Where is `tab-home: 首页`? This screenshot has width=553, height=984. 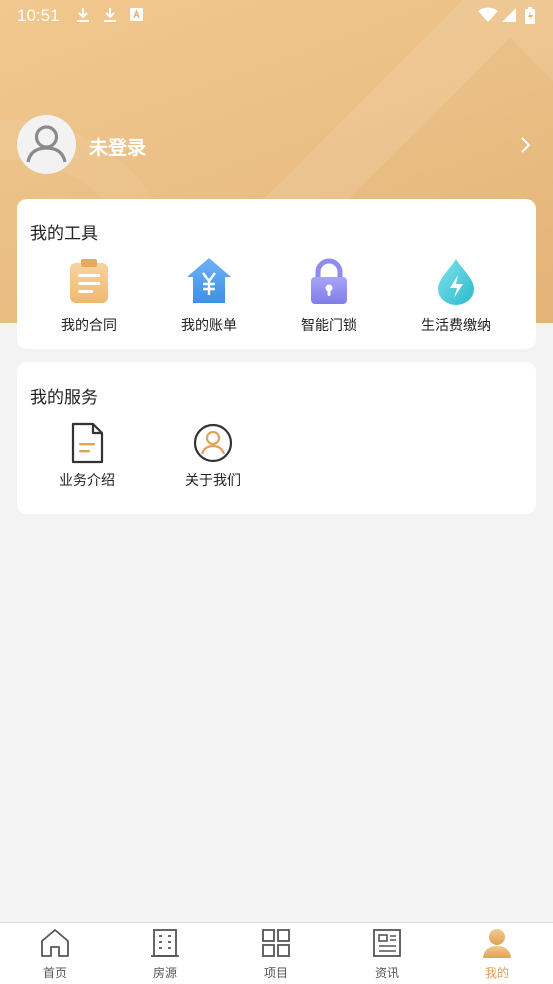
tab-home: 首页 is located at coordinates (55, 953).